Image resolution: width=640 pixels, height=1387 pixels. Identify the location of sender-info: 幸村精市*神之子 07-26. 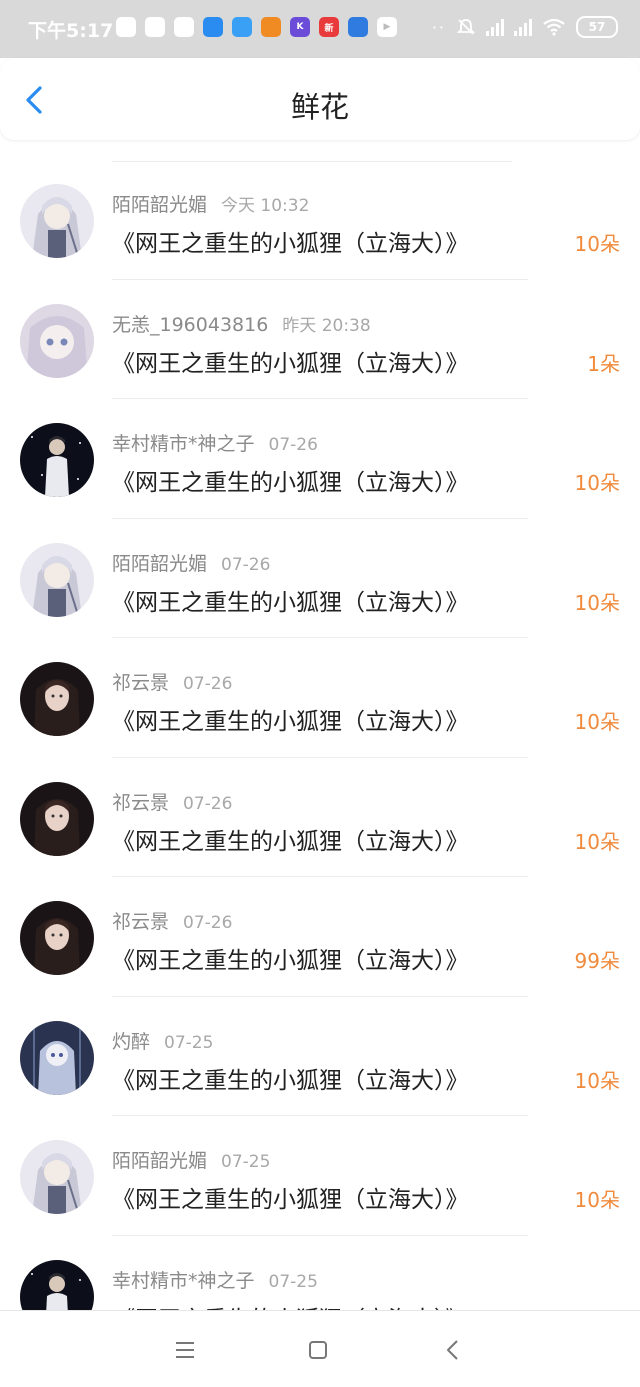
(215, 442).